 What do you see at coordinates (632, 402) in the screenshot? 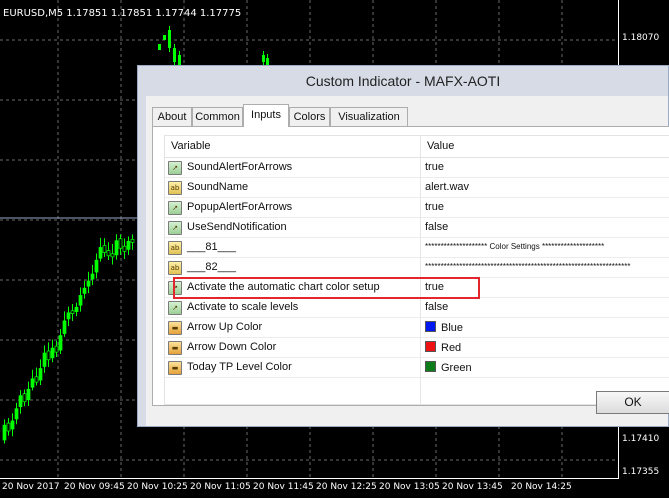
I see `ok-button: OK` at bounding box center [632, 402].